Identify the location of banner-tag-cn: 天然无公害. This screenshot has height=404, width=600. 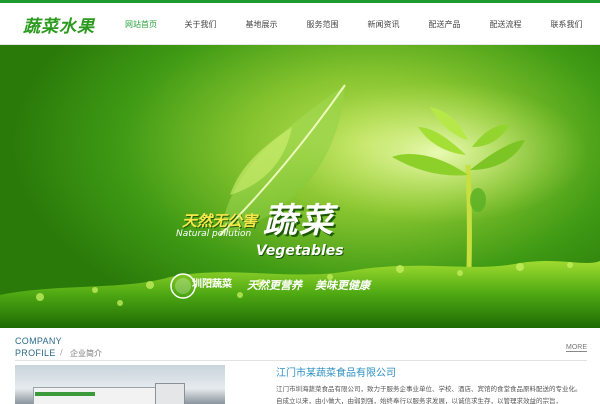
(220, 221).